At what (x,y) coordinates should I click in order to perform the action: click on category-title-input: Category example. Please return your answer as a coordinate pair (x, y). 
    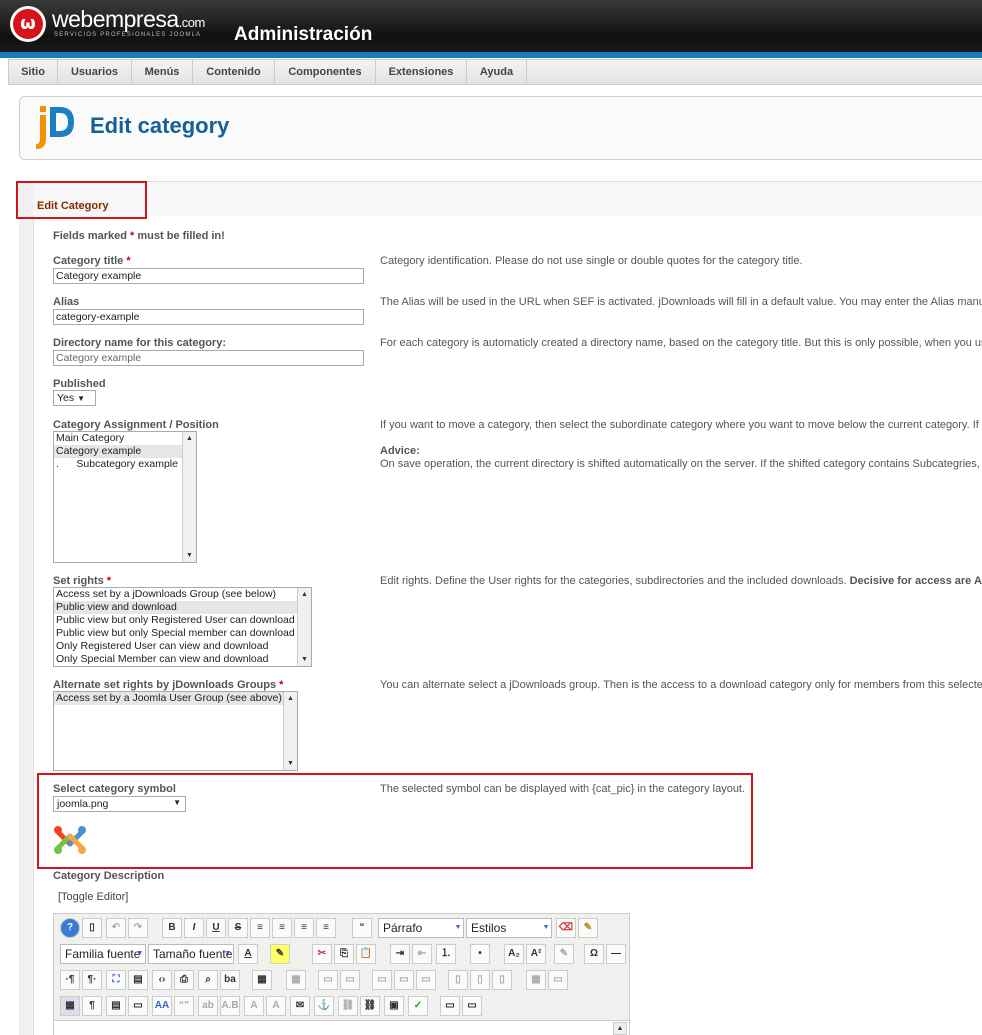
    Looking at the image, I should click on (208, 276).